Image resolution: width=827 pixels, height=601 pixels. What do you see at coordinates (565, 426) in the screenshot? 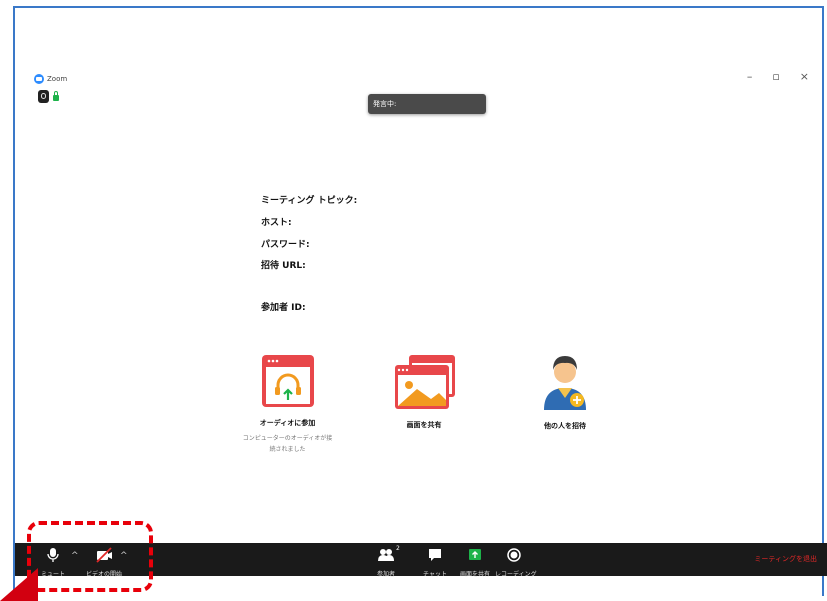
I see `invite-others-label: 他の人を招待` at bounding box center [565, 426].